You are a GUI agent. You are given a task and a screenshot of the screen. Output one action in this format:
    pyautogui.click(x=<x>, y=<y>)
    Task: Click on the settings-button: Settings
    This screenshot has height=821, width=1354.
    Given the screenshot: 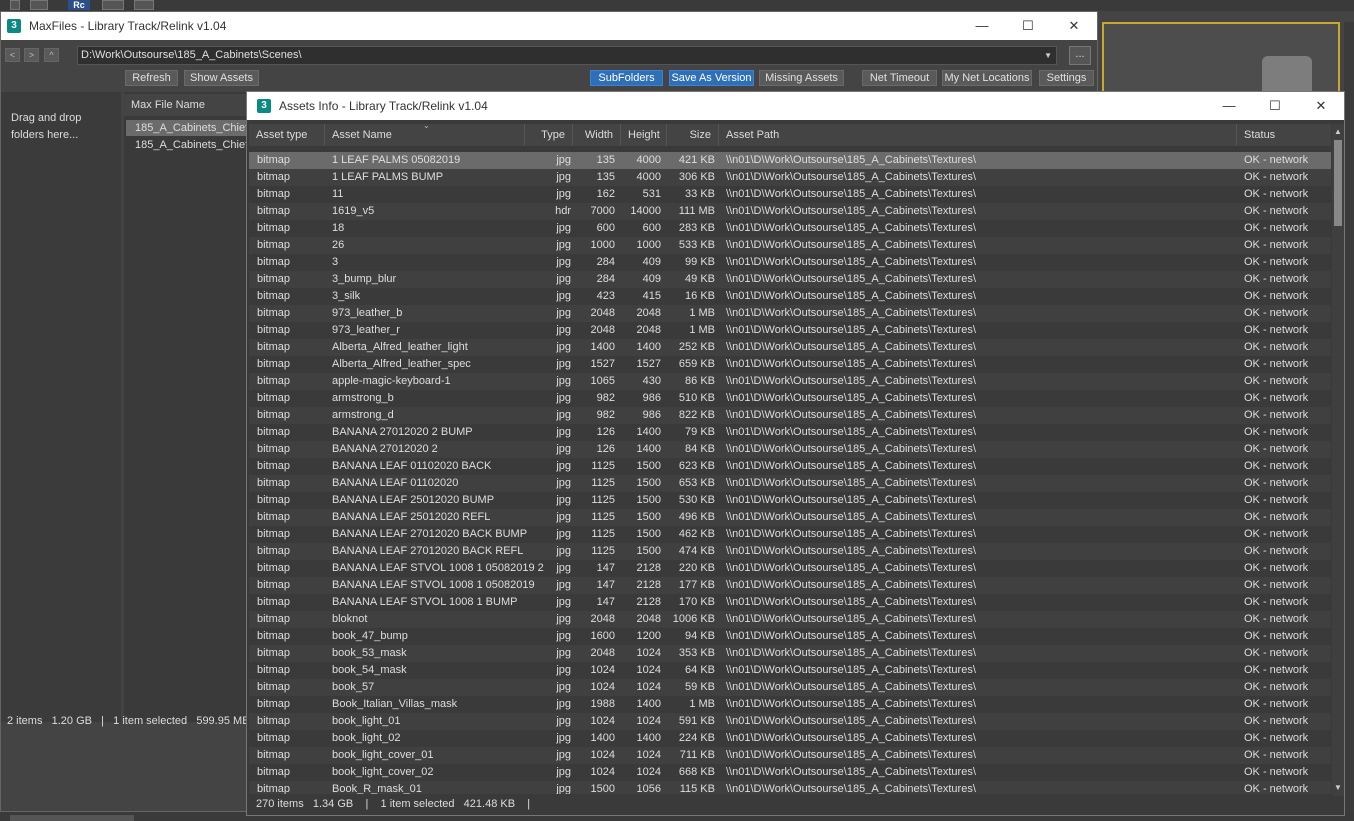 What is the action you would take?
    pyautogui.click(x=1066, y=78)
    